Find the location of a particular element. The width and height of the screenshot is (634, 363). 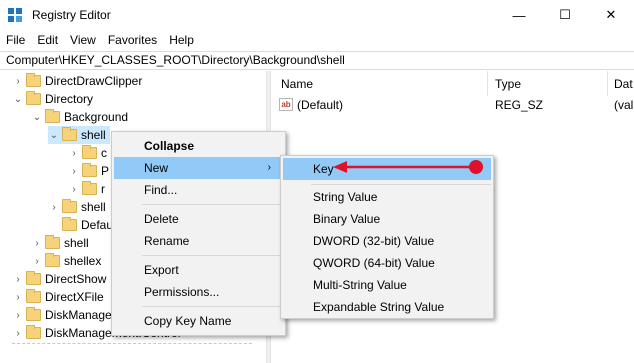

submenu-item-multi-string-value: Multi-String Value is located at coordinates (387, 285).